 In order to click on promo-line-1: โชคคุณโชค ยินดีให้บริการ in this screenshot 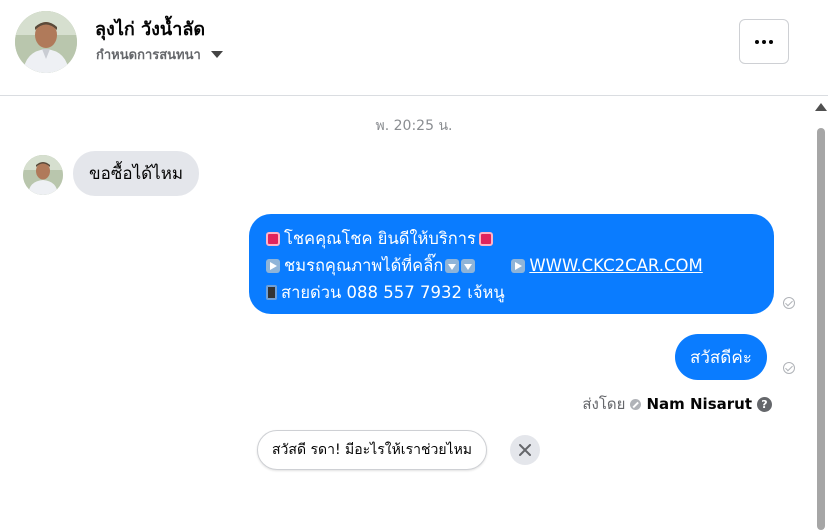, I will do `click(513, 238)`.